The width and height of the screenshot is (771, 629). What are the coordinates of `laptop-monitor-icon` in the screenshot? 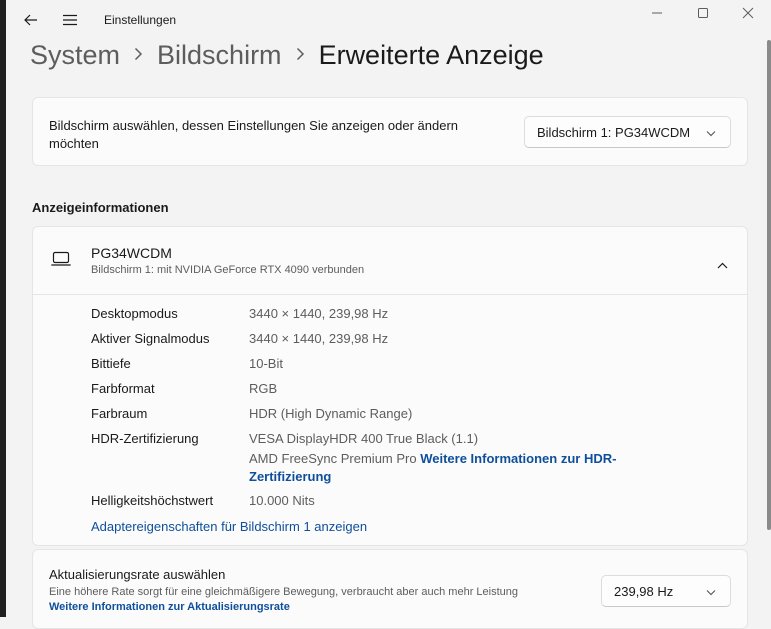 It's located at (61, 261).